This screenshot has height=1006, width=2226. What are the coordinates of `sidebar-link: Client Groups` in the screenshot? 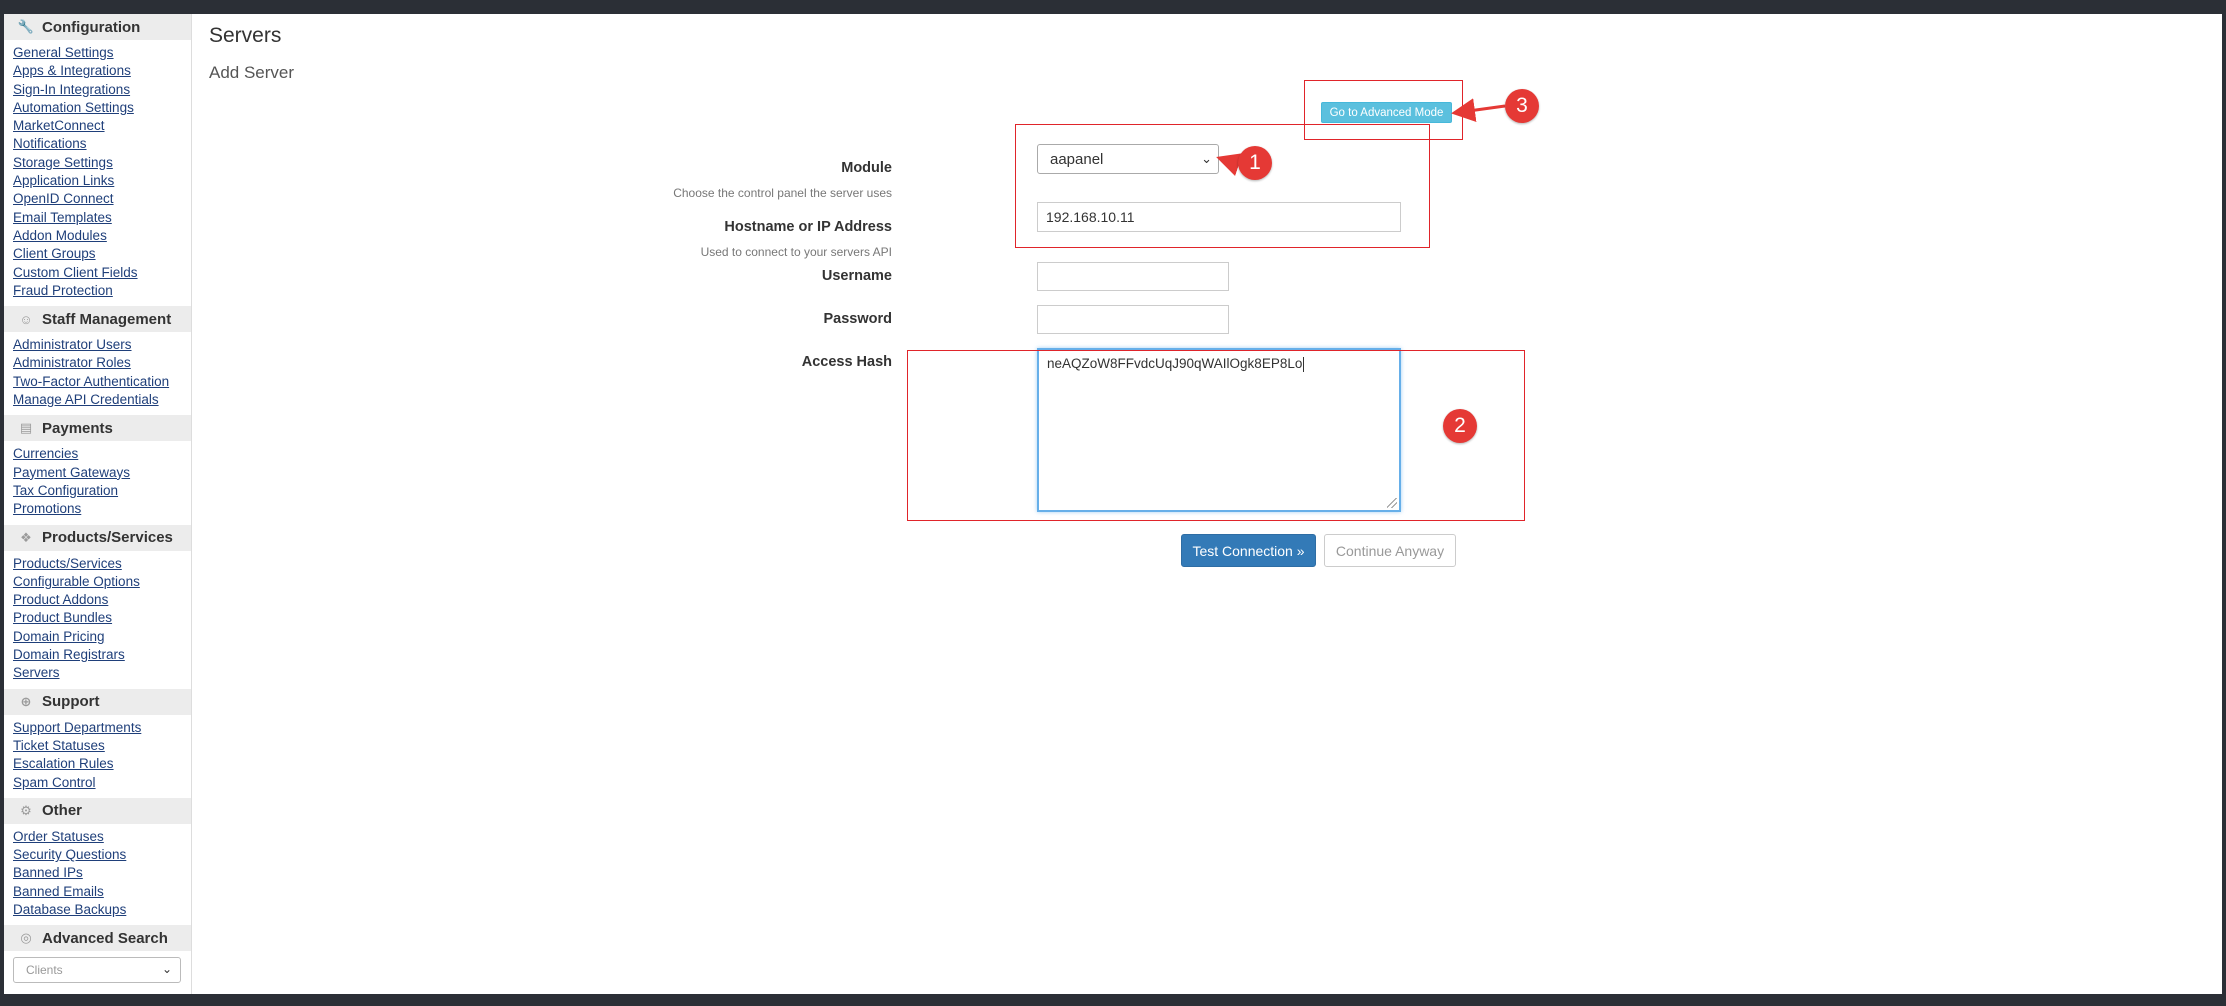 It's located at (102, 254).